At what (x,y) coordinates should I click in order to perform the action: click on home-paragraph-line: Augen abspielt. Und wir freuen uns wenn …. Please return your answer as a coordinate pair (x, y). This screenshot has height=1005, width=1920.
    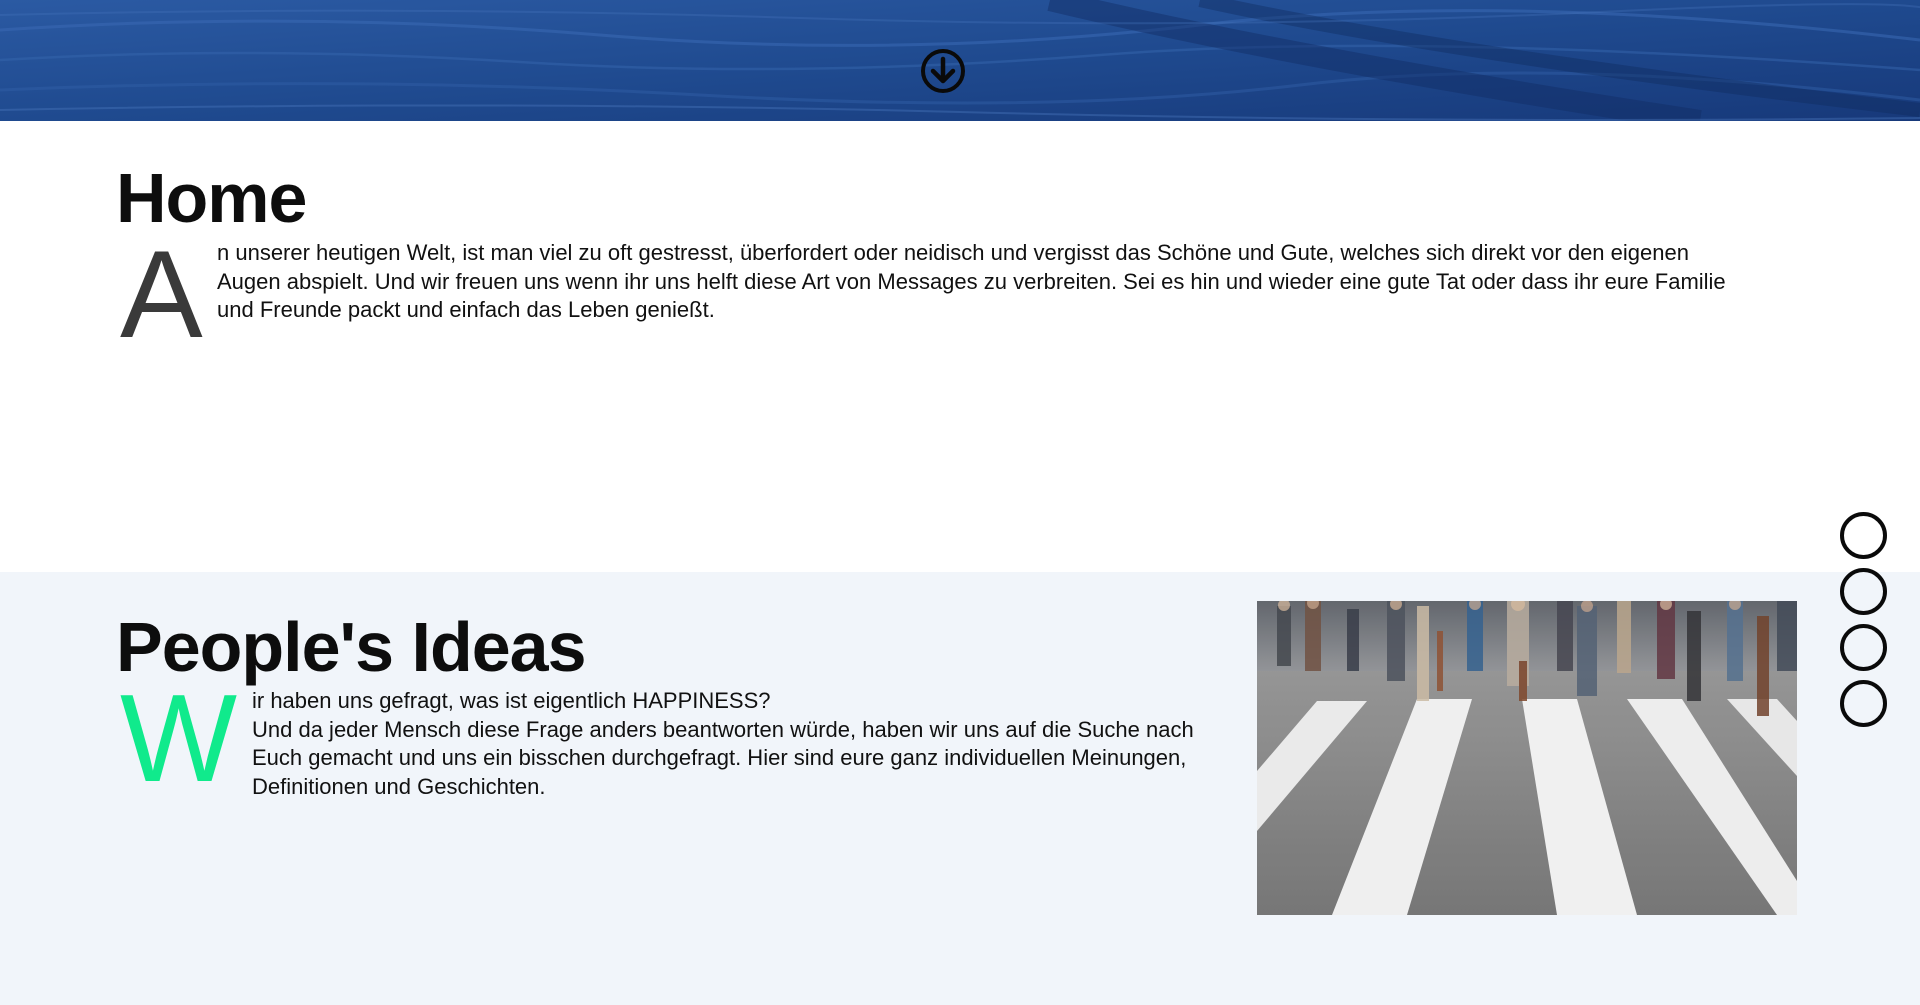
    Looking at the image, I should click on (971, 281).